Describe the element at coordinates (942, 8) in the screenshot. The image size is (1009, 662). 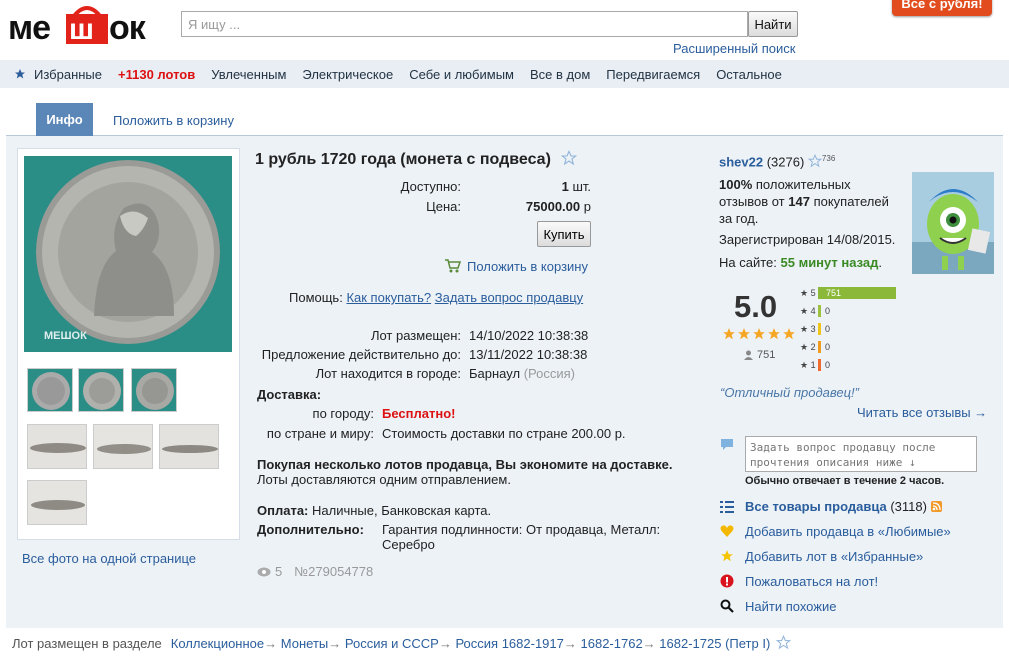
I see `promo-badge: Все с рубля!` at that location.